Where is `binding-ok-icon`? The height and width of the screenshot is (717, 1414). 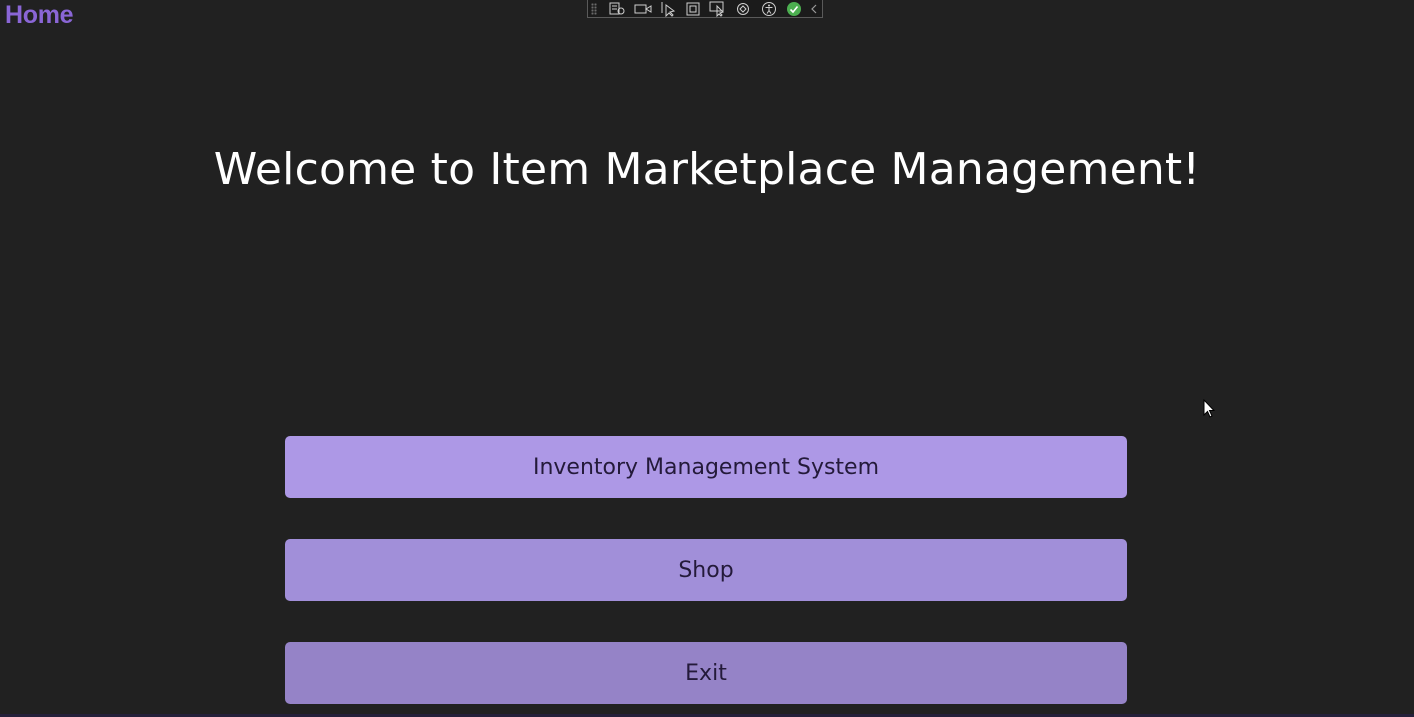 binding-ok-icon is located at coordinates (793, 9).